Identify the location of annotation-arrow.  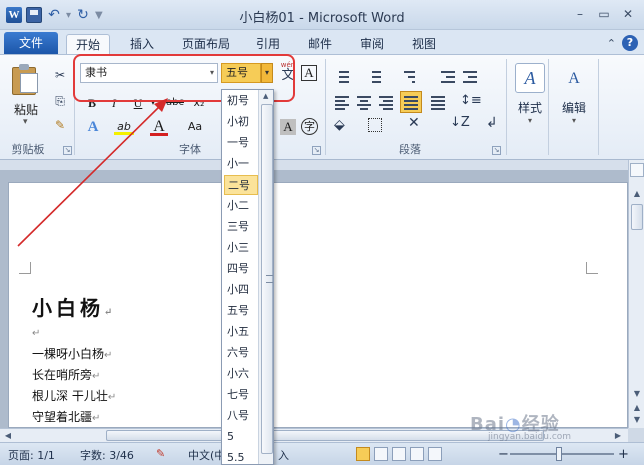
(92, 172).